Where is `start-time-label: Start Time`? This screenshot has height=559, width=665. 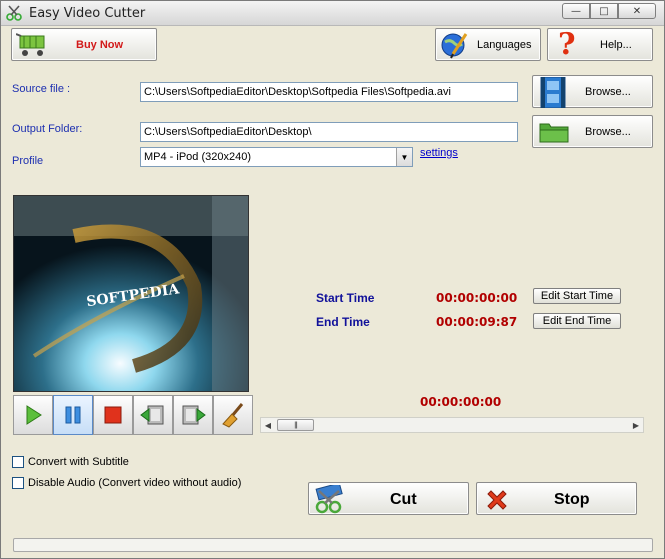
start-time-label: Start Time is located at coordinates (345, 298).